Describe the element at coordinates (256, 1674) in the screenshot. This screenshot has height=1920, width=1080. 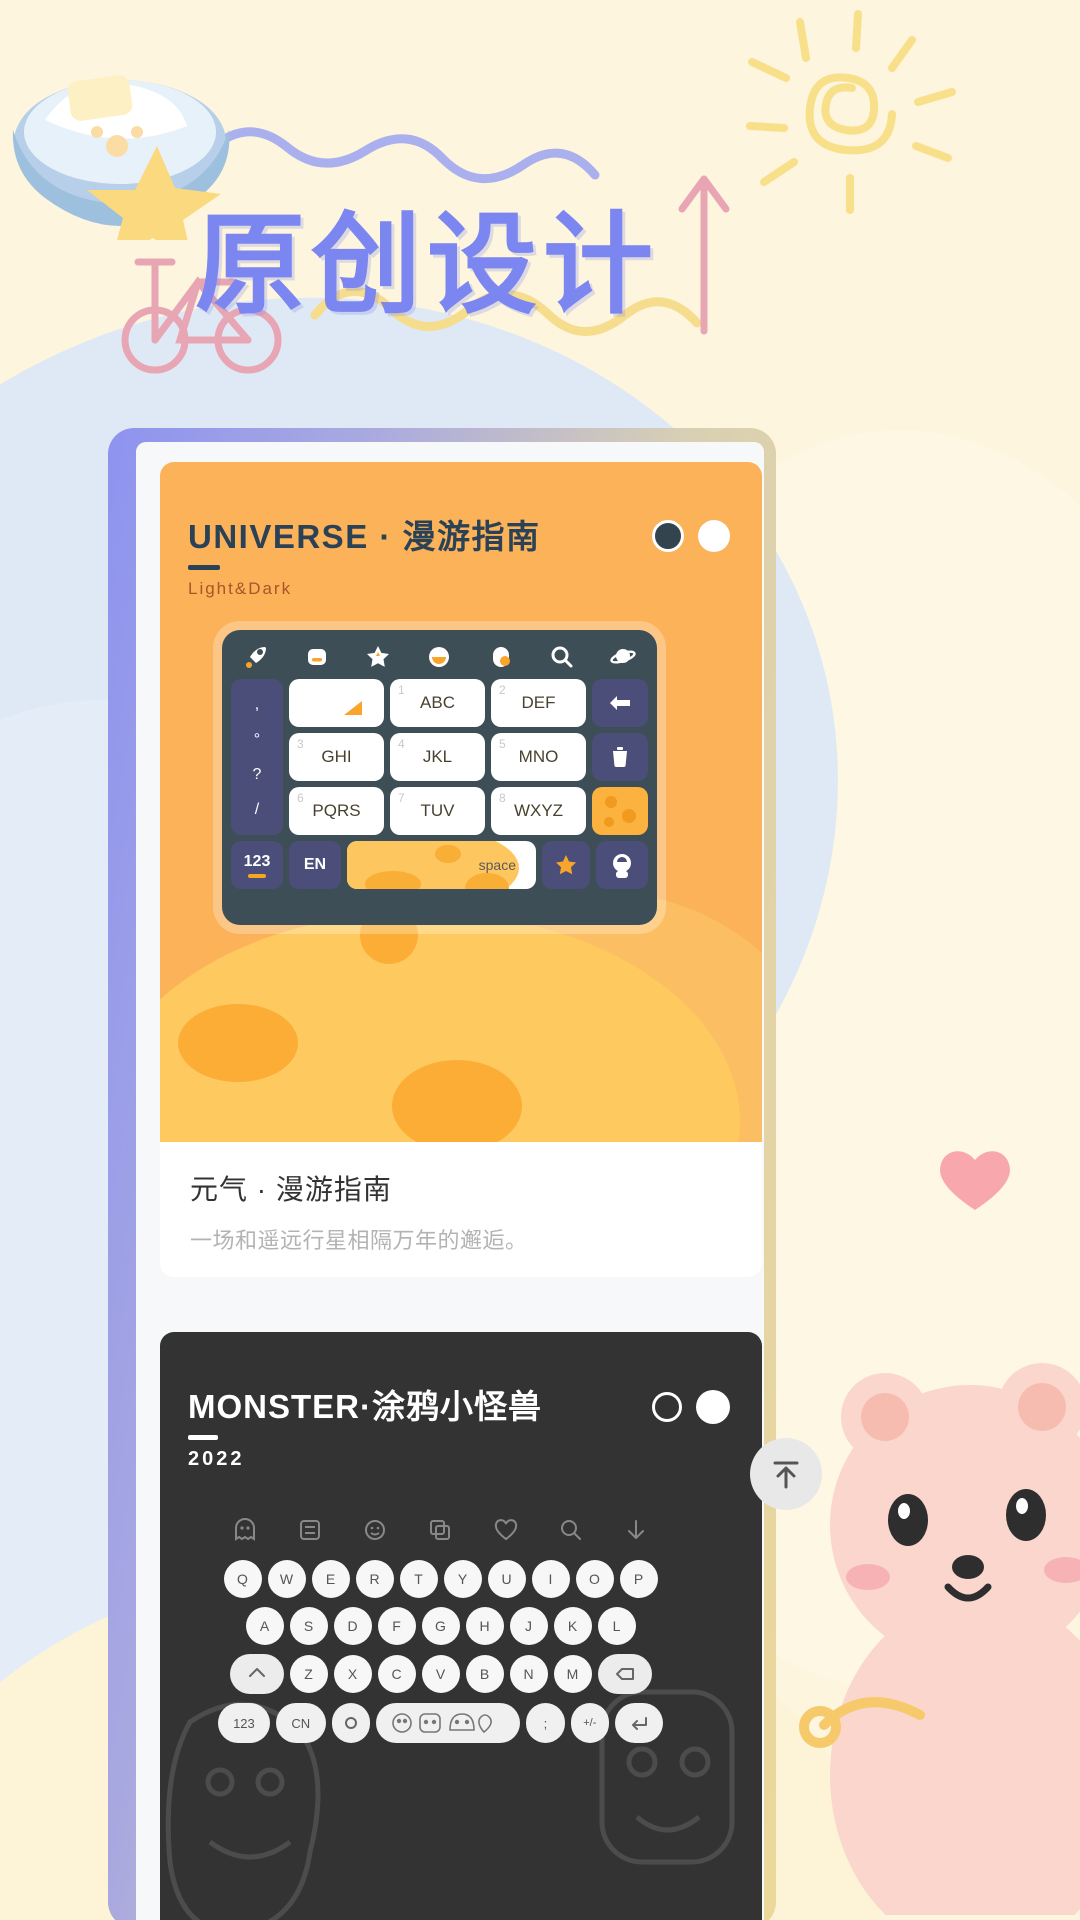
I see `shift-icon` at that location.